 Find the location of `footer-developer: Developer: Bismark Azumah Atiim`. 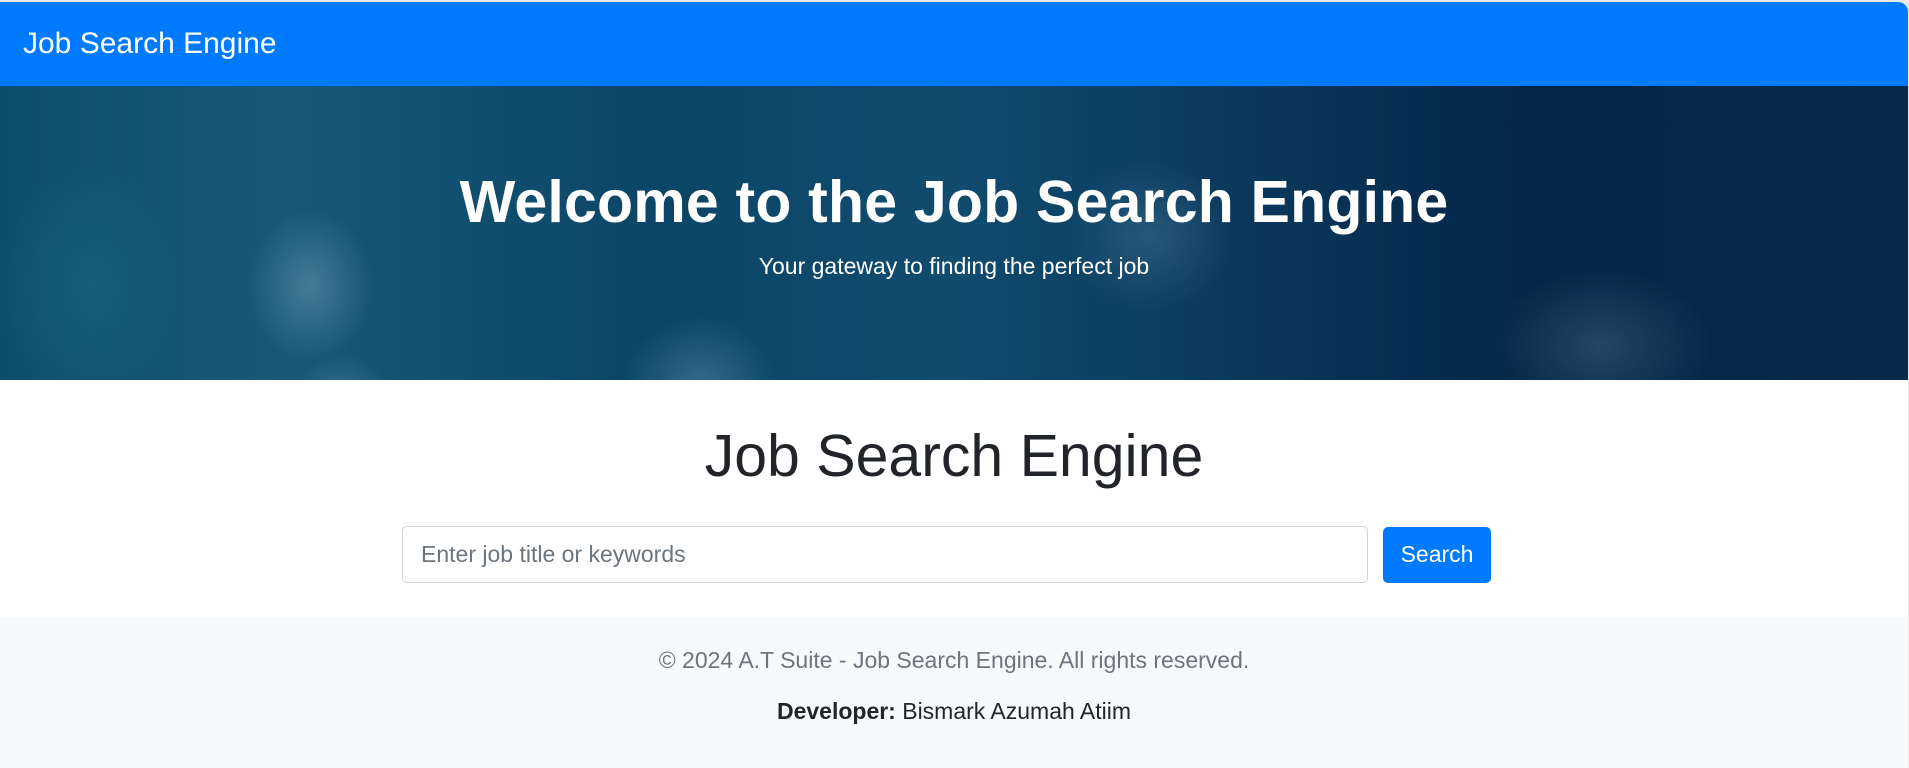

footer-developer: Developer: Bismark Azumah Atiim is located at coordinates (954, 711).